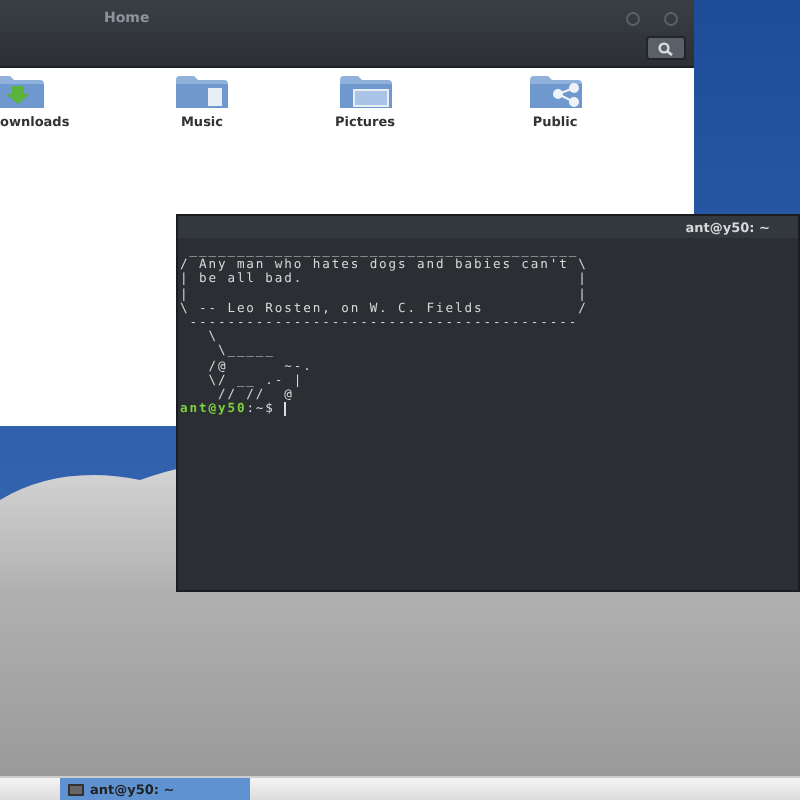 This screenshot has width=800, height=800. I want to click on search-button, so click(666, 48).